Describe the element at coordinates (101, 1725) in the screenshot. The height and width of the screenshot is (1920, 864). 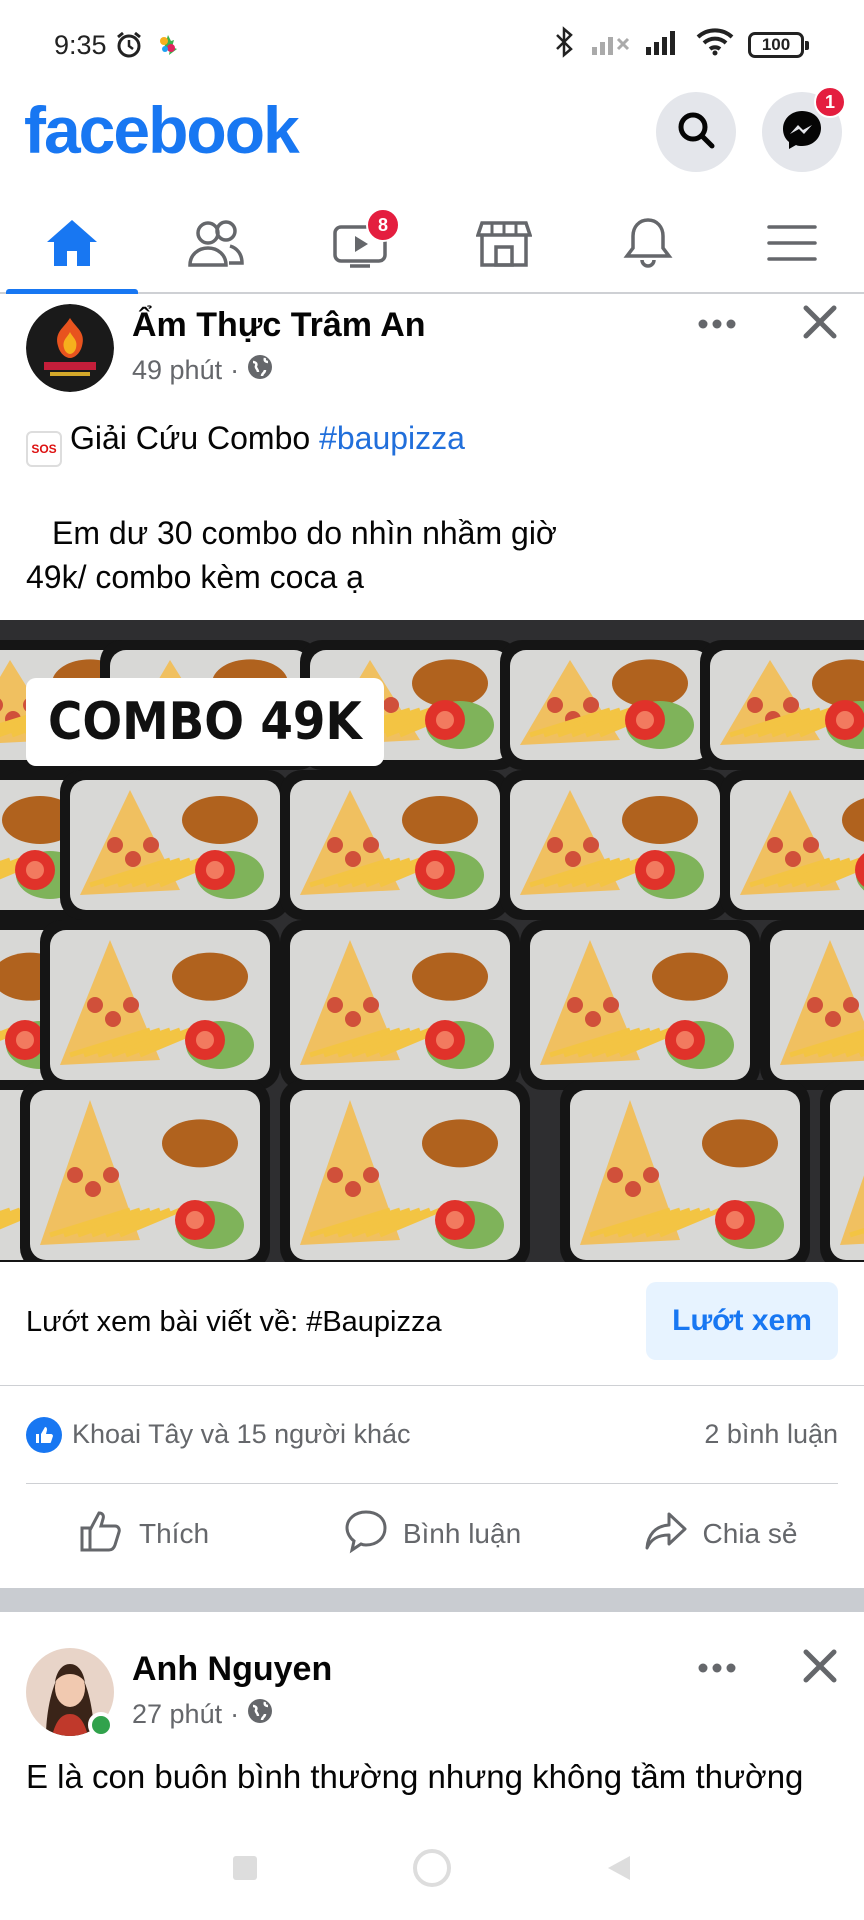
I see `online-status-indicator` at that location.